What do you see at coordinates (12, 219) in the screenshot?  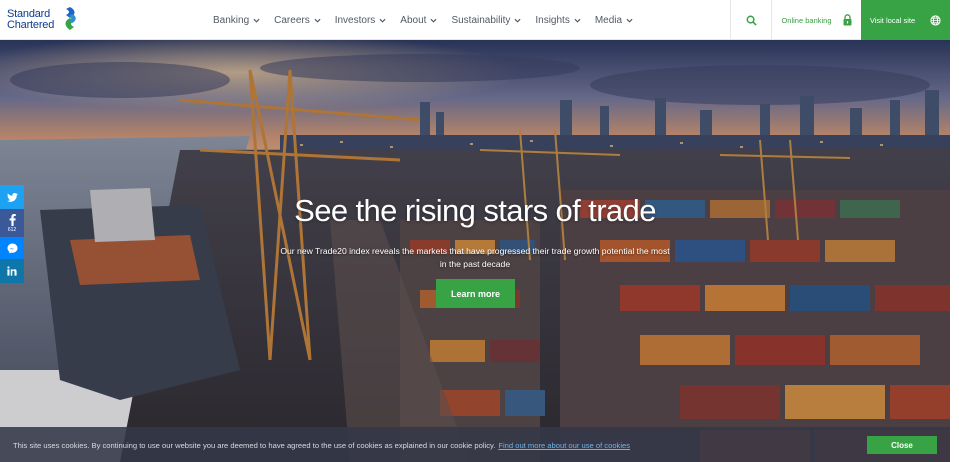 I see `facebook-icon` at bounding box center [12, 219].